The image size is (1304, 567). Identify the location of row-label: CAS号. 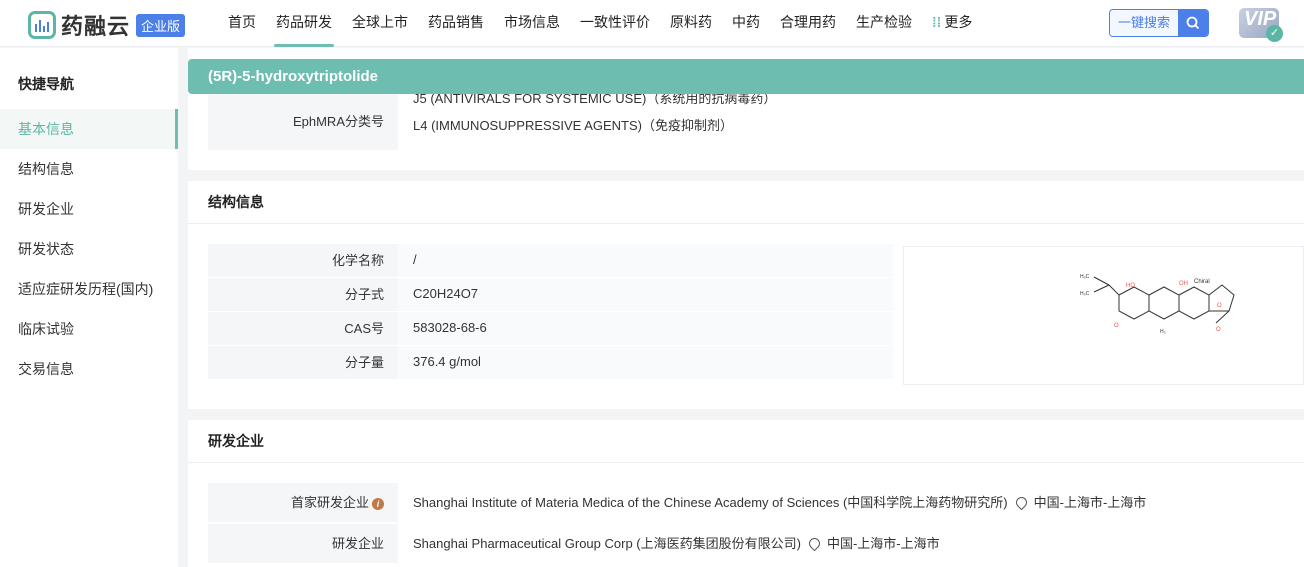
(303, 328).